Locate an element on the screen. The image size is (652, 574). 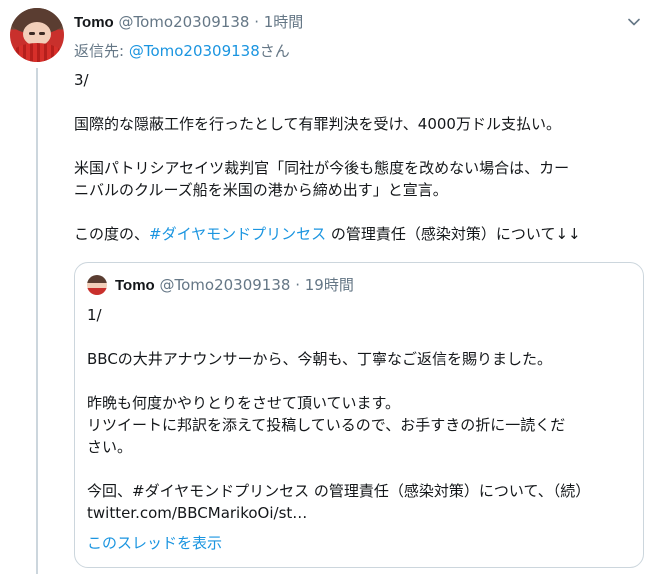
quoted-text-line: リツイートに邦訳を添えて投稿しているので、お手すきの折に一読くだ is located at coordinates (326, 425).